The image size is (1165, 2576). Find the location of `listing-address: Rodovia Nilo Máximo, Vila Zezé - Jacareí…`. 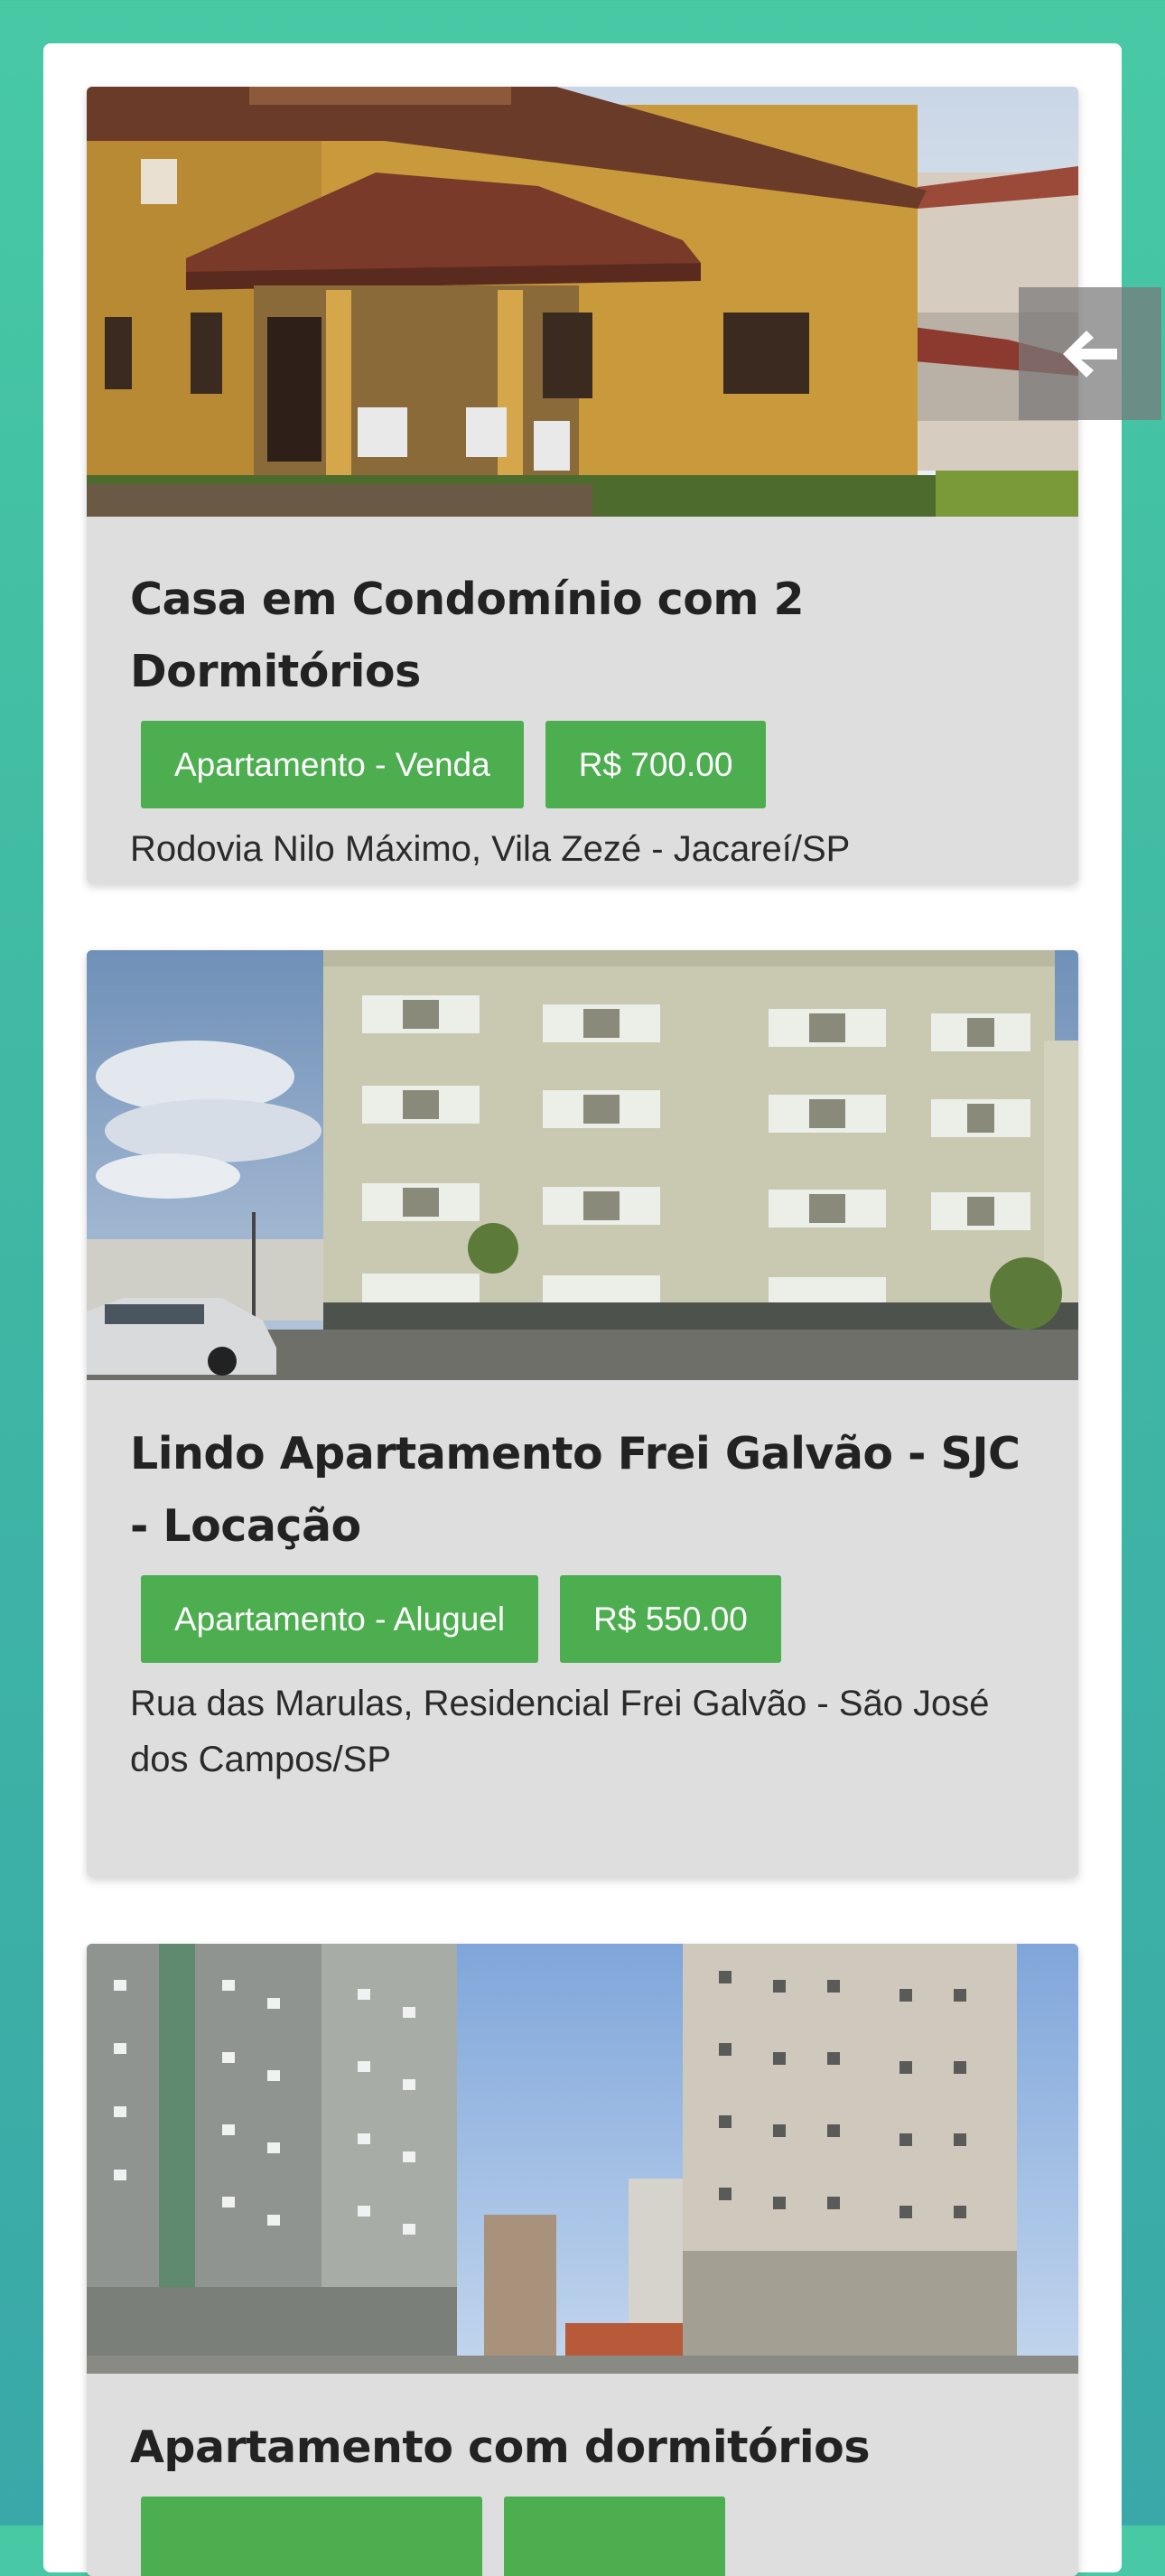

listing-address: Rodovia Nilo Máximo, Vila Zezé - Jacareí… is located at coordinates (490, 849).